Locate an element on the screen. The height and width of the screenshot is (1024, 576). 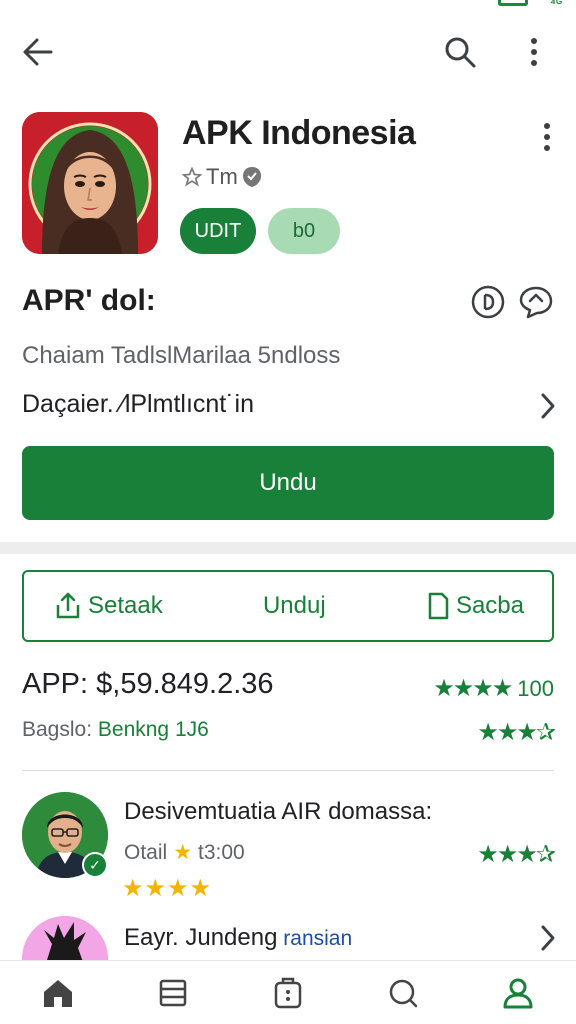
arrow-left-icon is located at coordinates (38, 52).